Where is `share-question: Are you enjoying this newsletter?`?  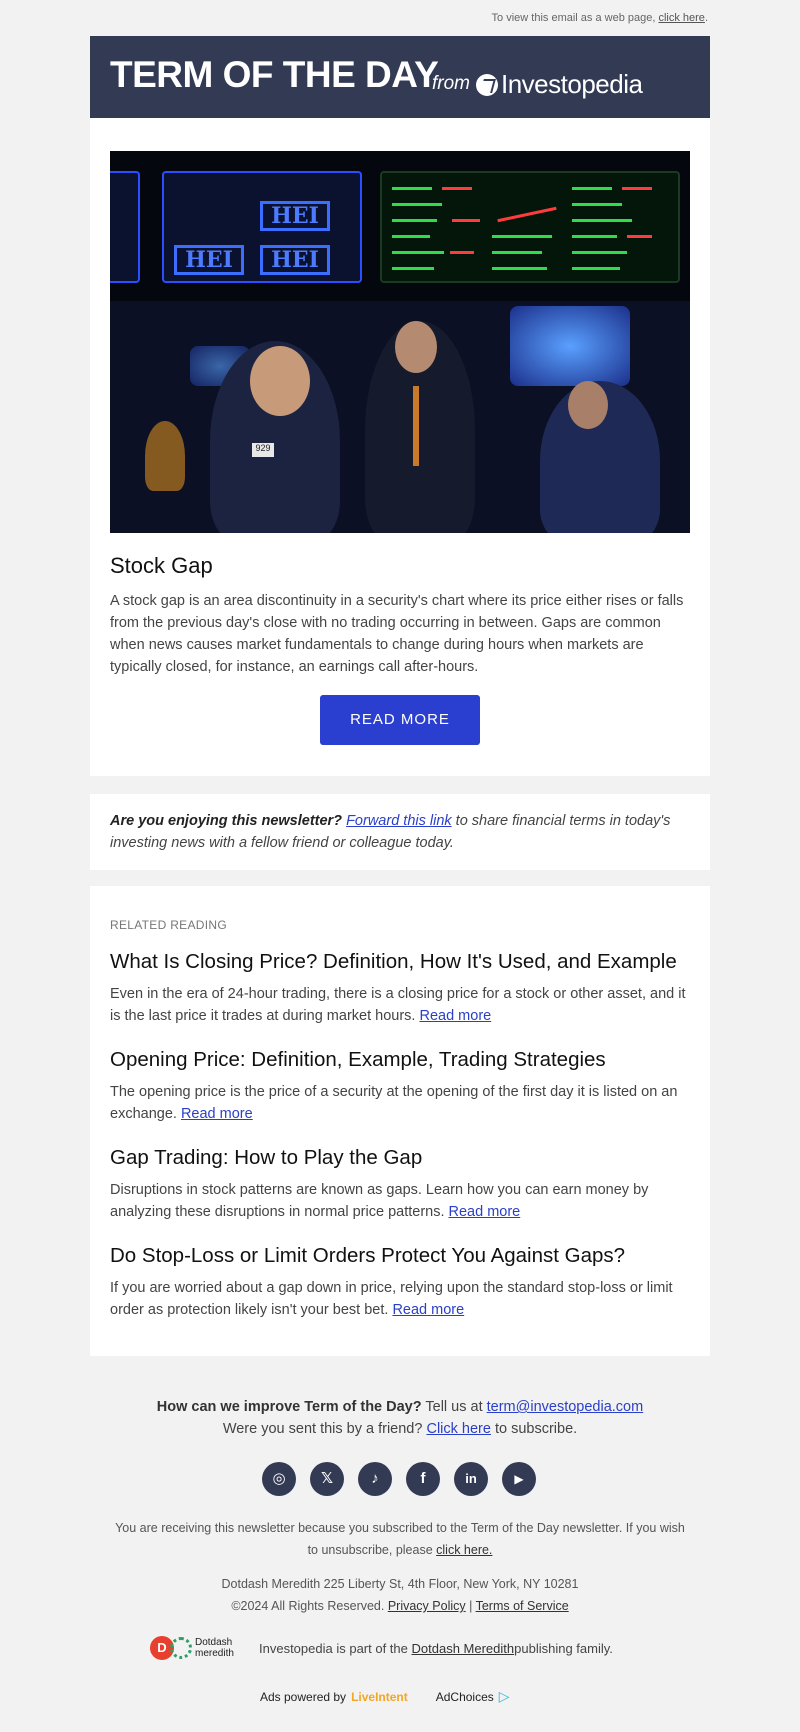 share-question: Are you enjoying this newsletter? is located at coordinates (226, 821).